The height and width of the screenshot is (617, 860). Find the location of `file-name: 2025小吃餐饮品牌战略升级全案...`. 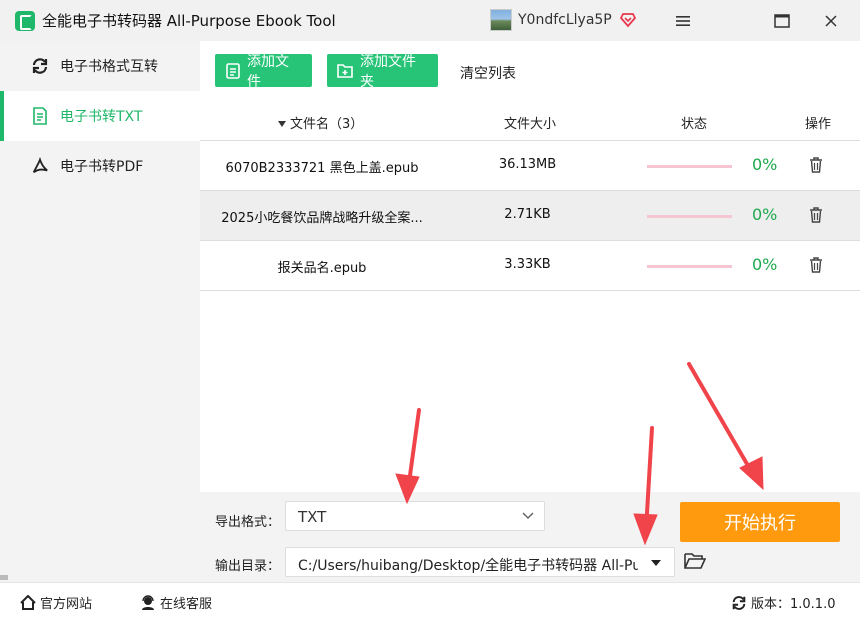

file-name: 2025小吃餐饮品牌战略升级全案... is located at coordinates (322, 218).